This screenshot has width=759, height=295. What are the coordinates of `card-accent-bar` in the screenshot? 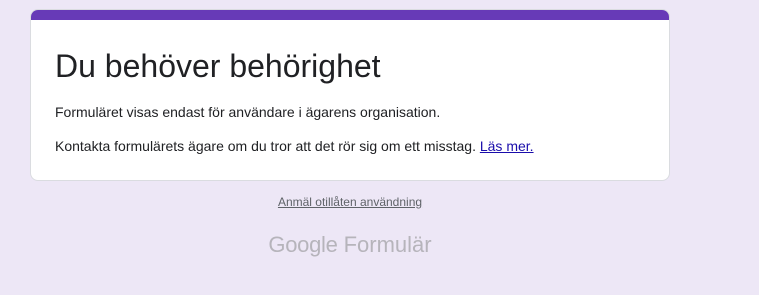 It's located at (350, 15).